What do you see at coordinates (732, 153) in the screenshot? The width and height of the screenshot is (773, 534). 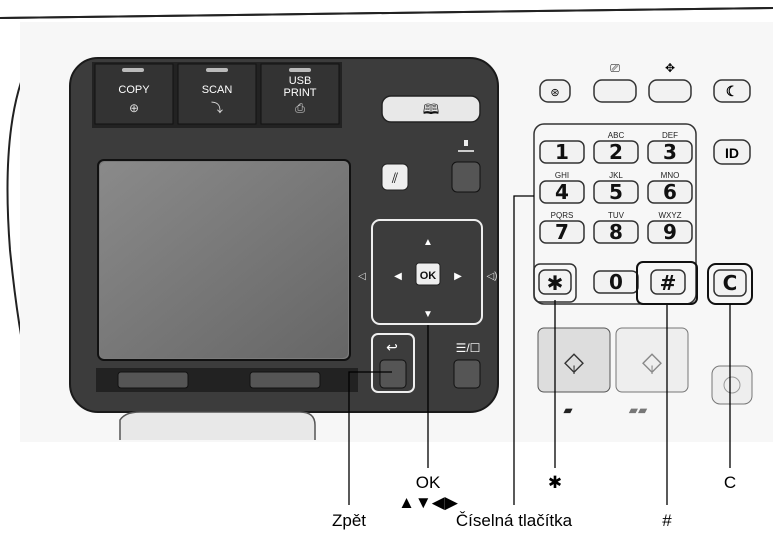 I see `id-button-label: ID` at bounding box center [732, 153].